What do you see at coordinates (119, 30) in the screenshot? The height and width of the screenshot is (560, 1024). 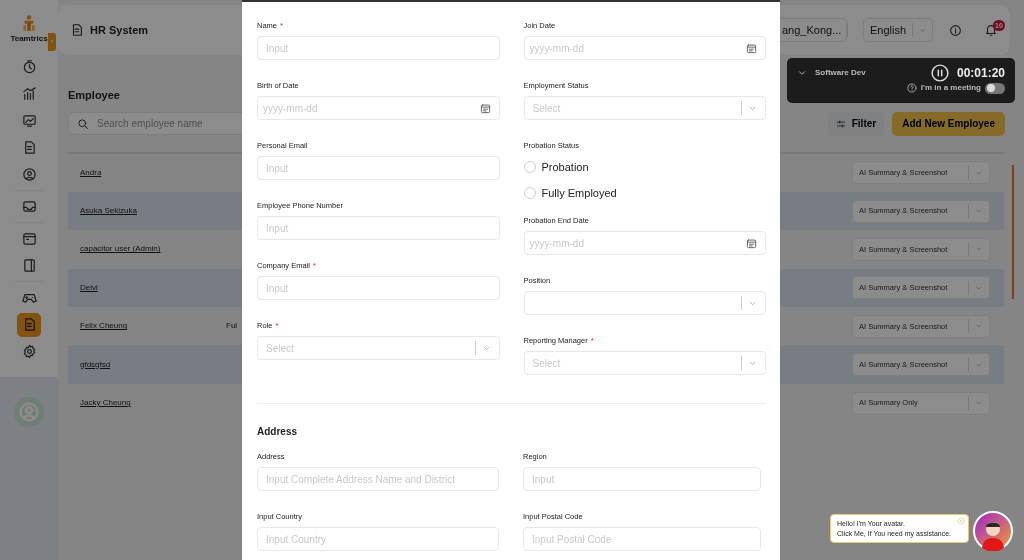 I see `page-title: HR System` at bounding box center [119, 30].